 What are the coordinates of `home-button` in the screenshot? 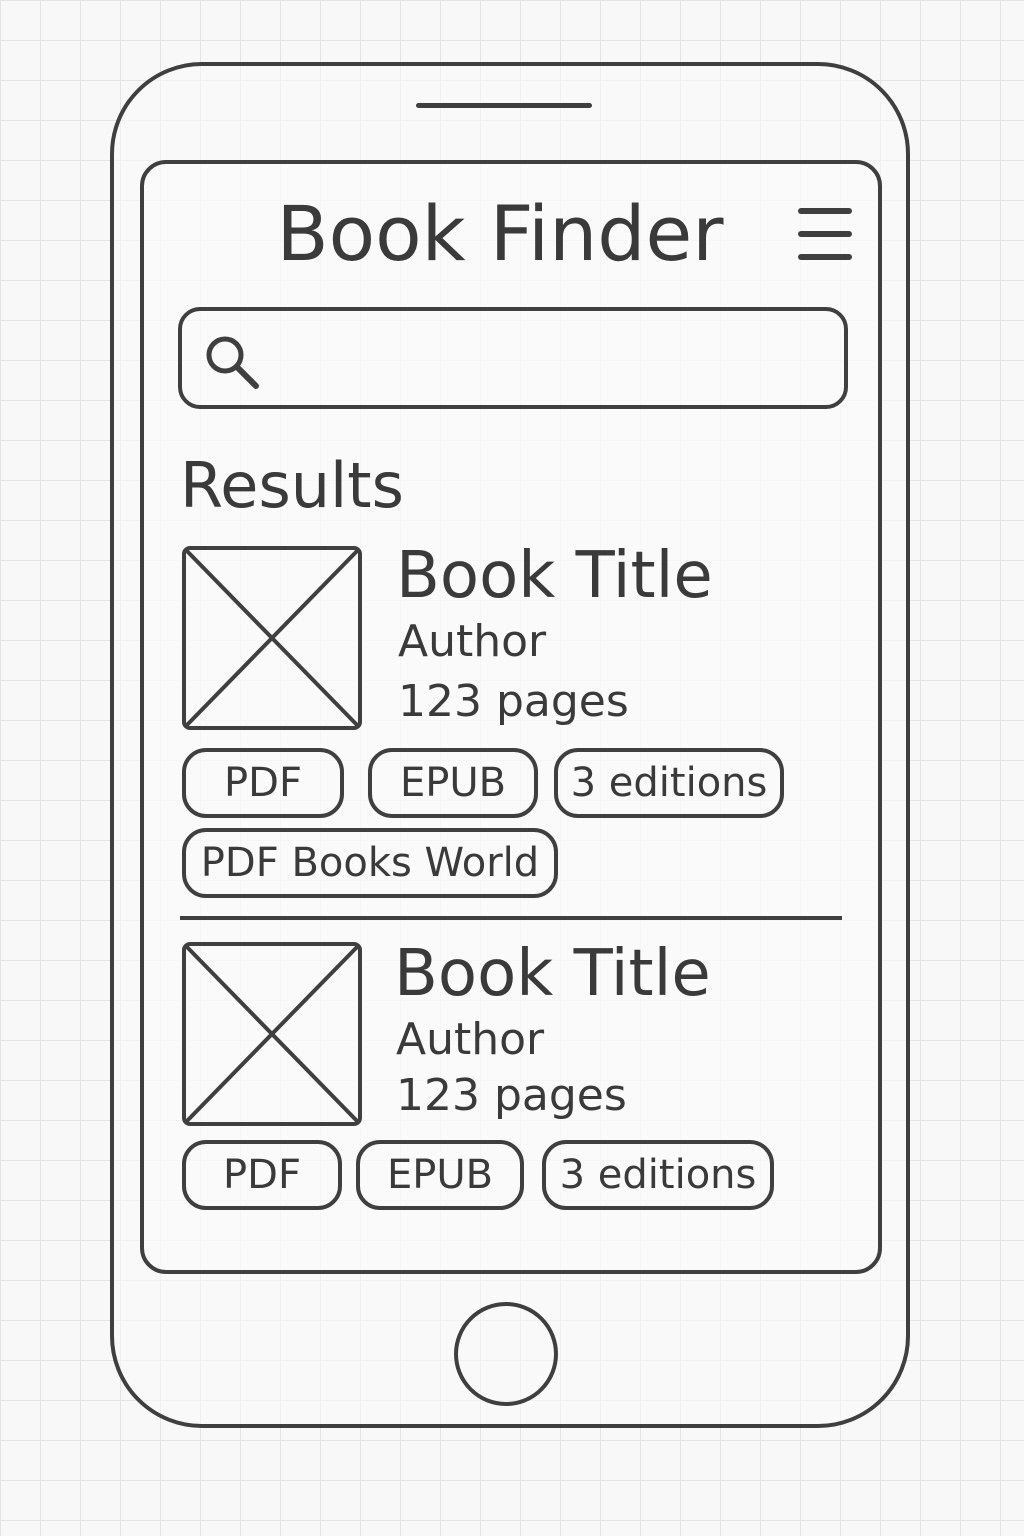 It's located at (506, 1354).